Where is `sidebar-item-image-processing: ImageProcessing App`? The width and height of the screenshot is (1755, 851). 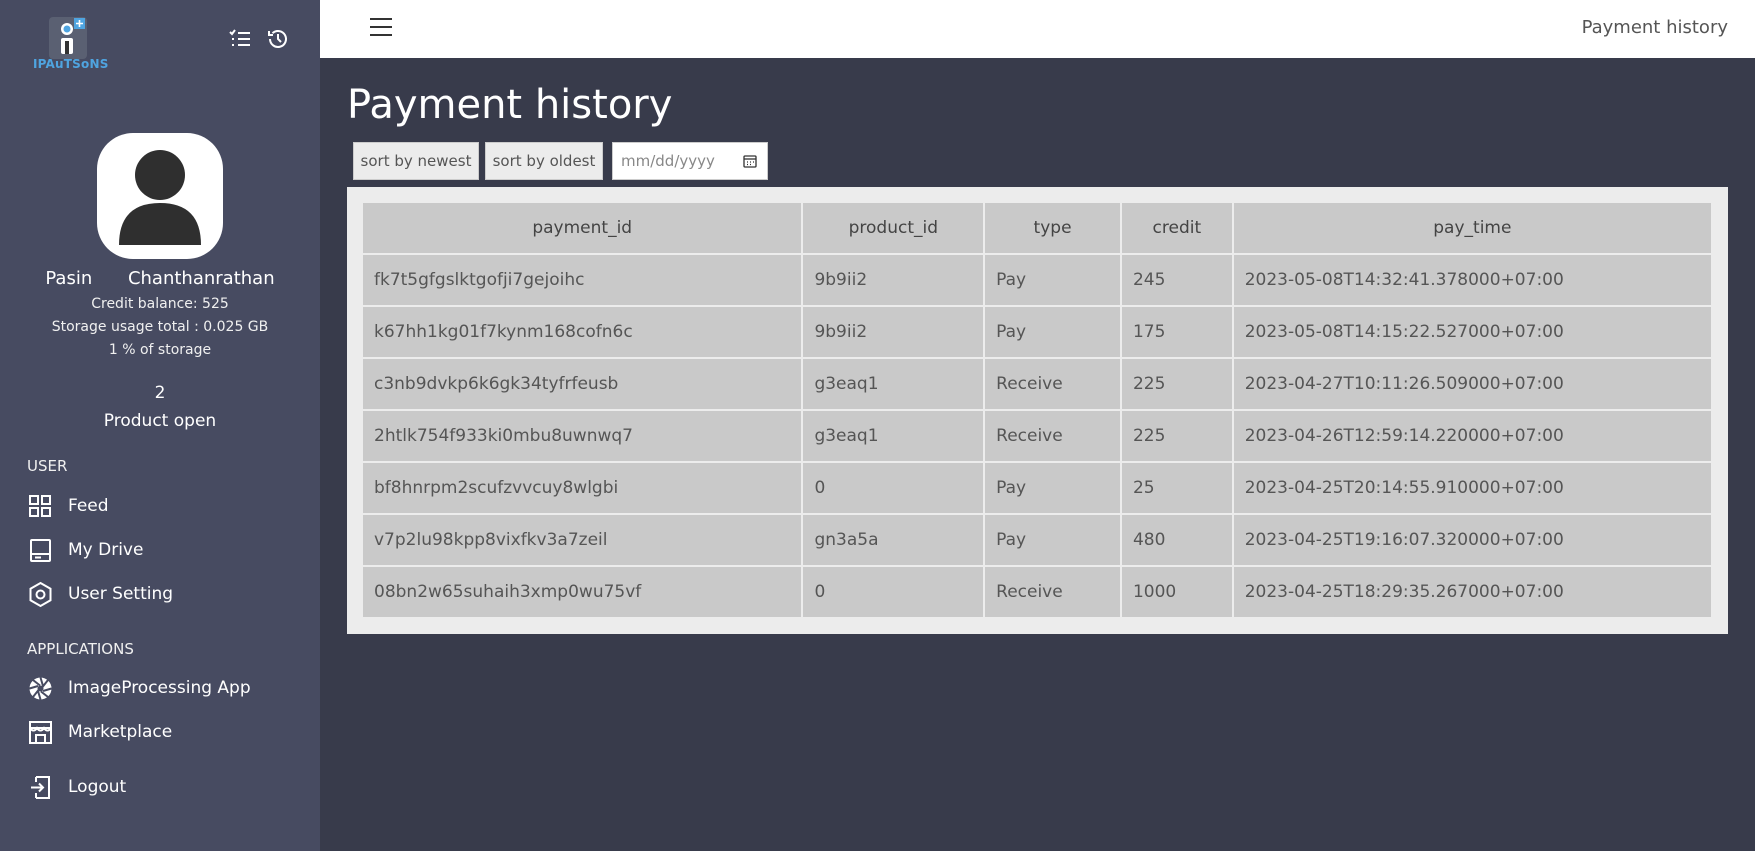
sidebar-item-image-processing: ImageProcessing App is located at coordinates (139, 688).